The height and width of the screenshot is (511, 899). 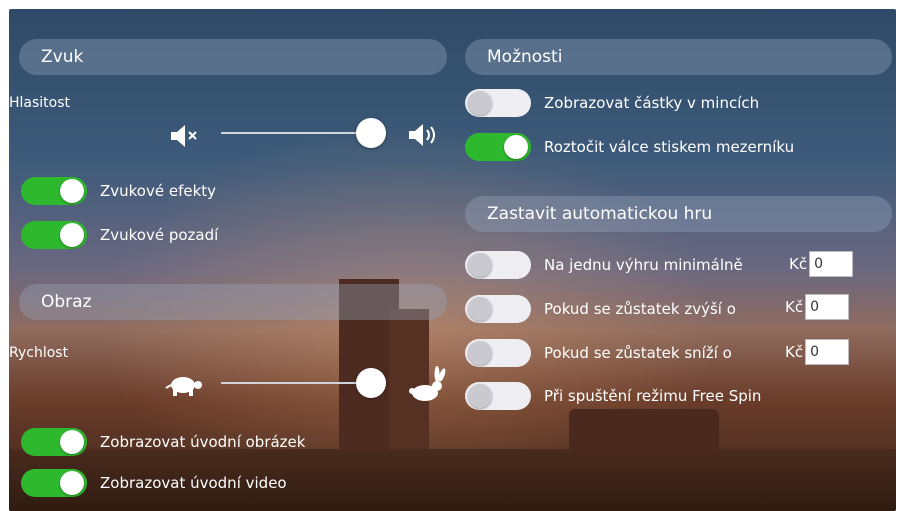 I want to click on stop-on-increase-amount: Kč, so click(x=817, y=307).